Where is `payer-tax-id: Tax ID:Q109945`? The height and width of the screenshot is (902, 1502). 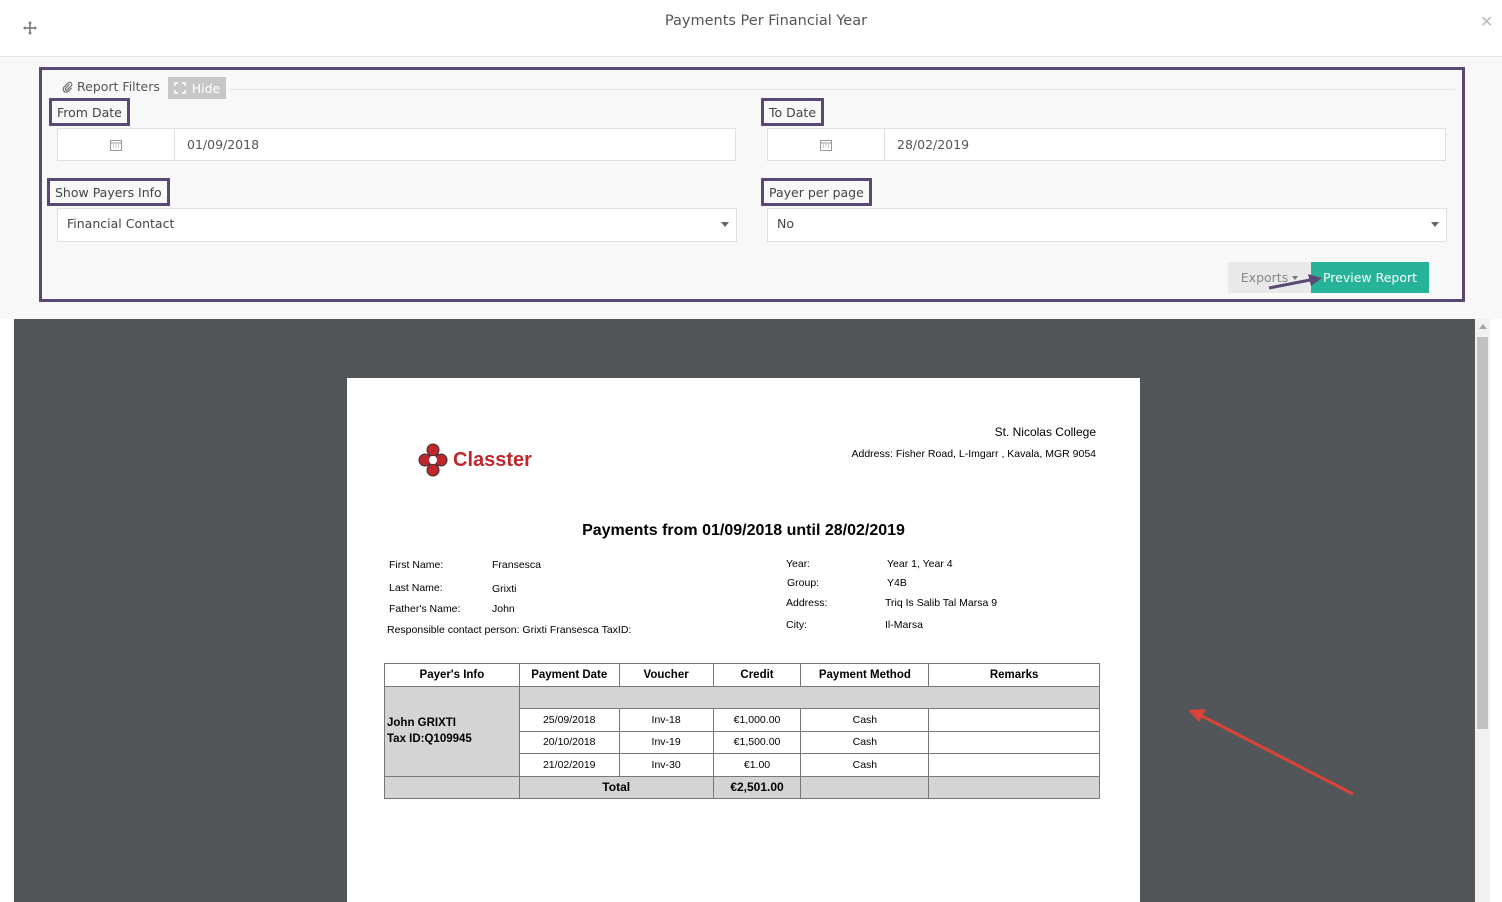 payer-tax-id: Tax ID:Q109945 is located at coordinates (429, 739).